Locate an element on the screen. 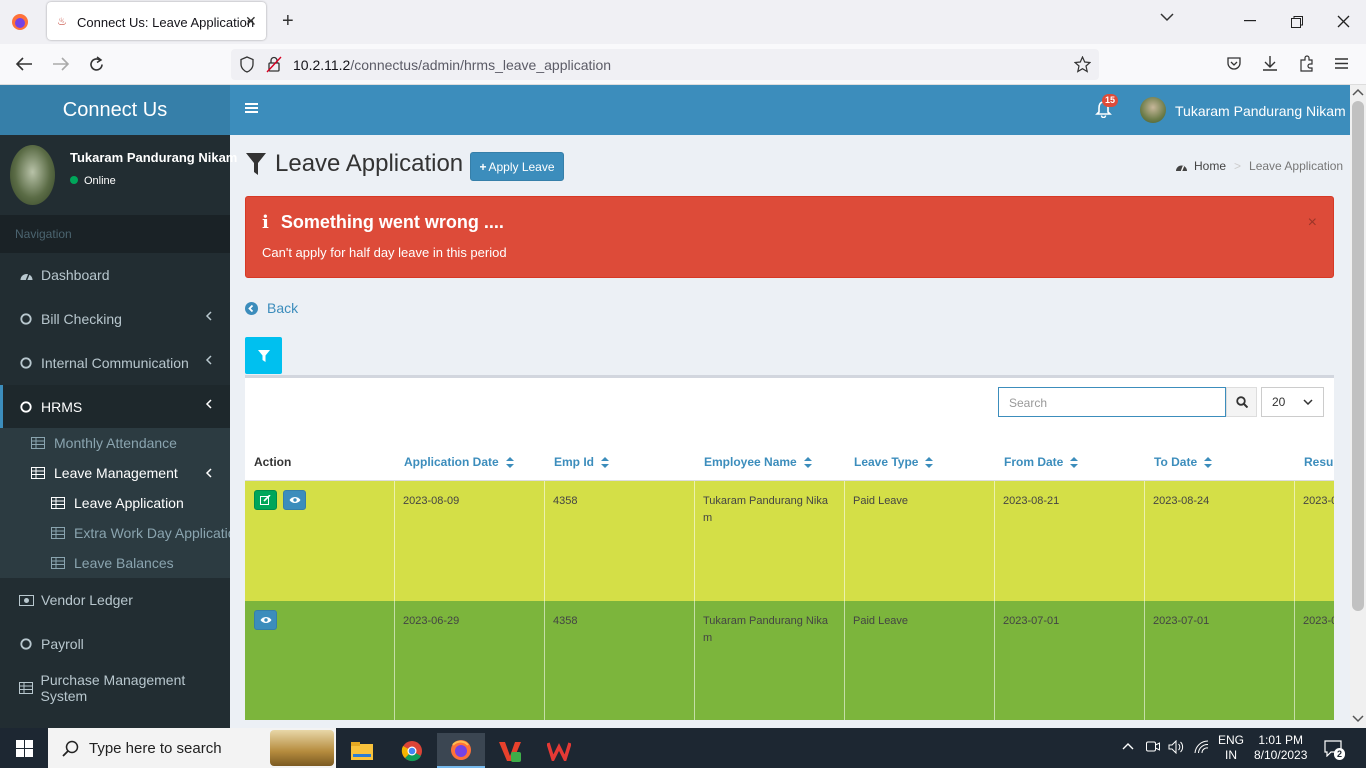  browser-tab: ♨ Connect Us: Leave Application ✕ is located at coordinates (156, 21).